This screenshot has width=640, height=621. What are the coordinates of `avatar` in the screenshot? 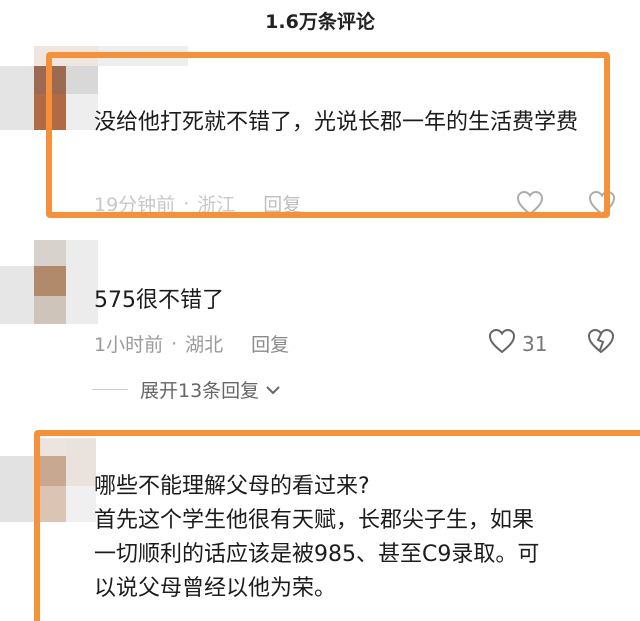 It's located at (50, 288).